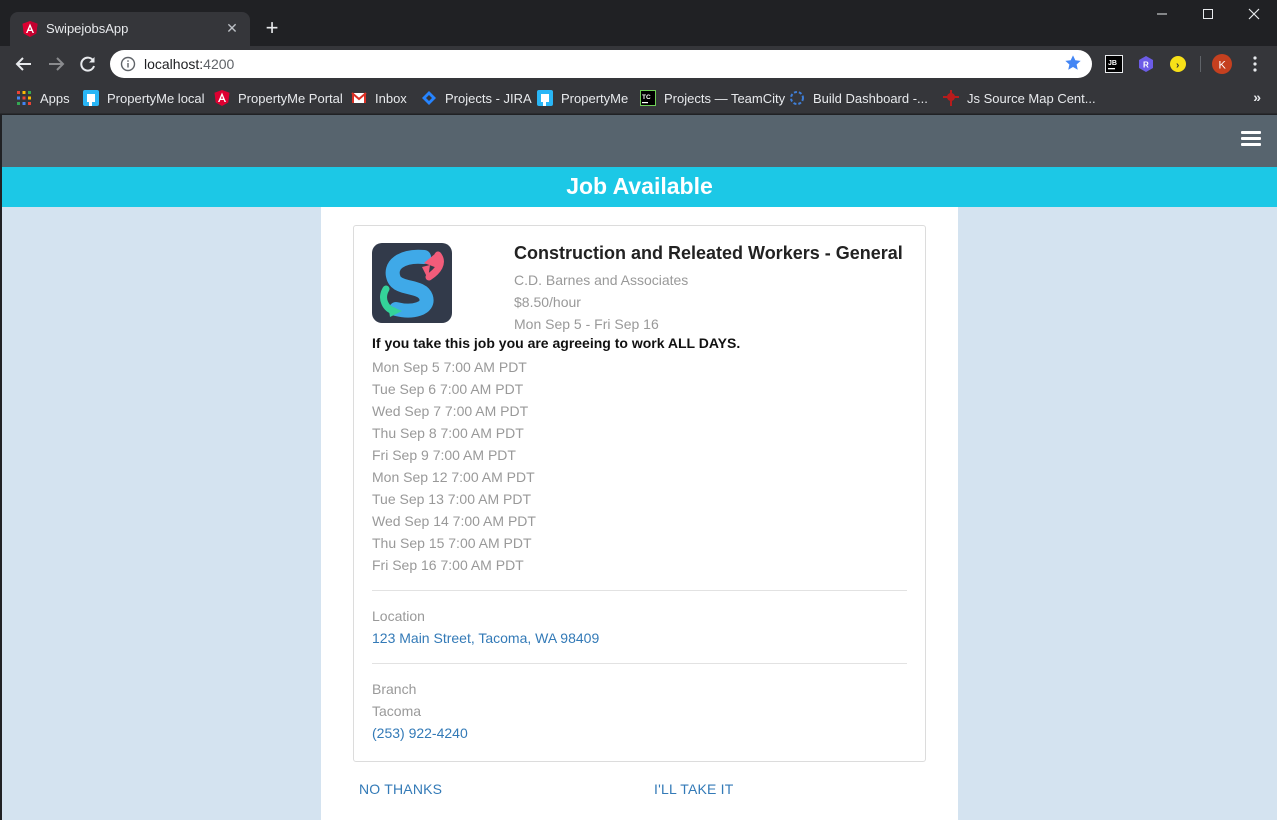  I want to click on redux-label: R, so click(1146, 65).